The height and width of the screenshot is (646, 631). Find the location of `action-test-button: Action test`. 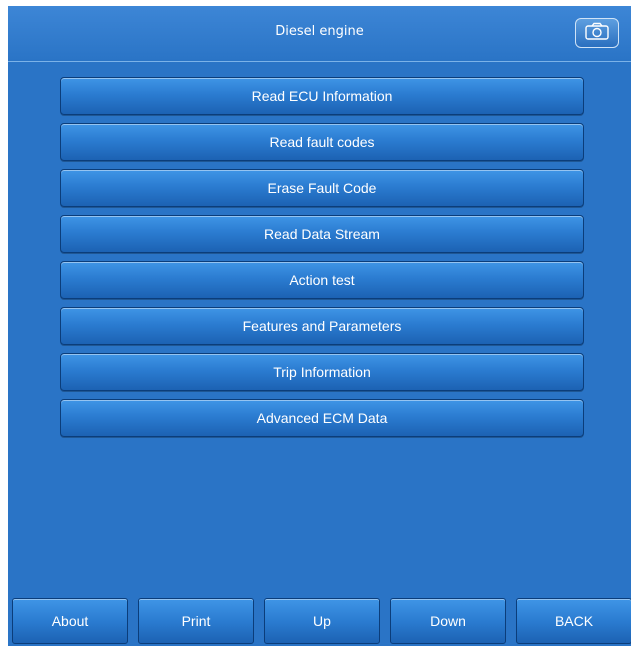

action-test-button: Action test is located at coordinates (322, 280).